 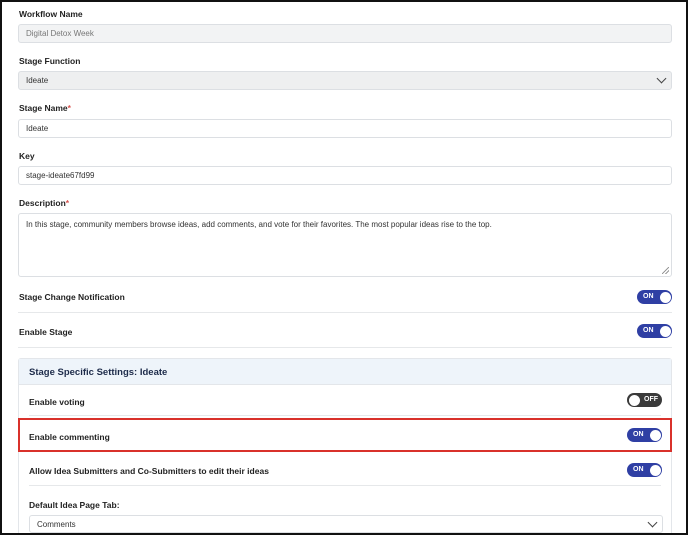 I want to click on key-label: Key, so click(x=27, y=156).